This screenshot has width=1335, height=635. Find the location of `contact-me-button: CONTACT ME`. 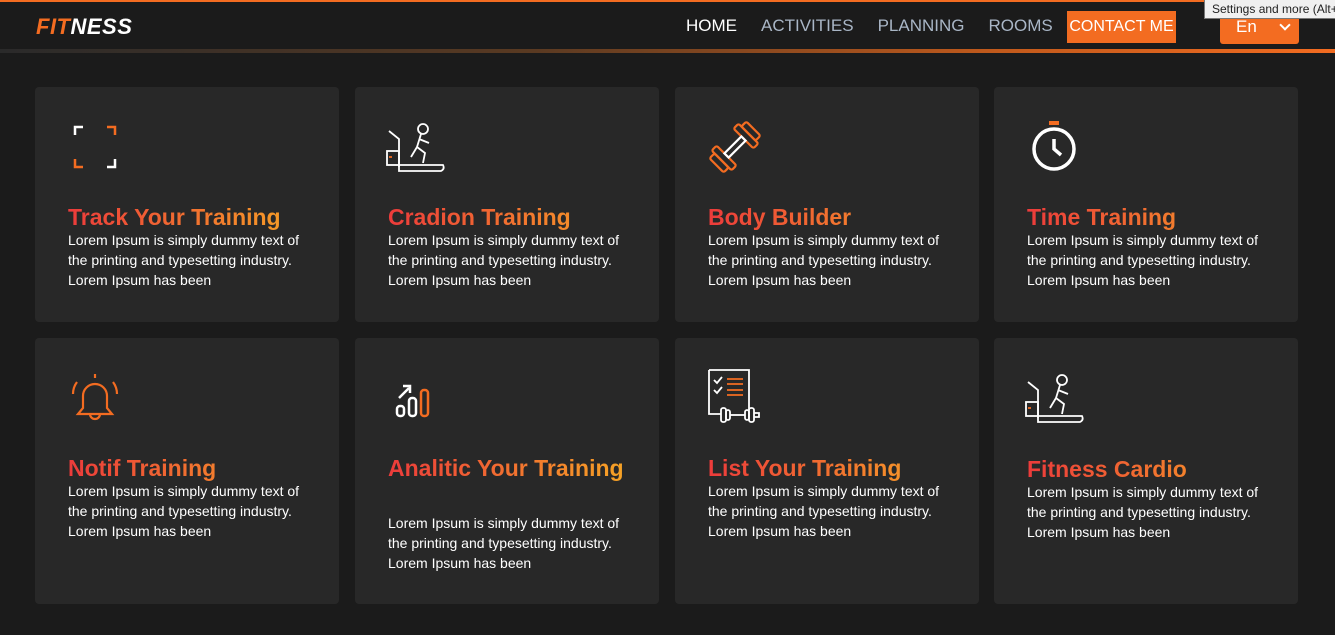

contact-me-button: CONTACT ME is located at coordinates (1121, 27).